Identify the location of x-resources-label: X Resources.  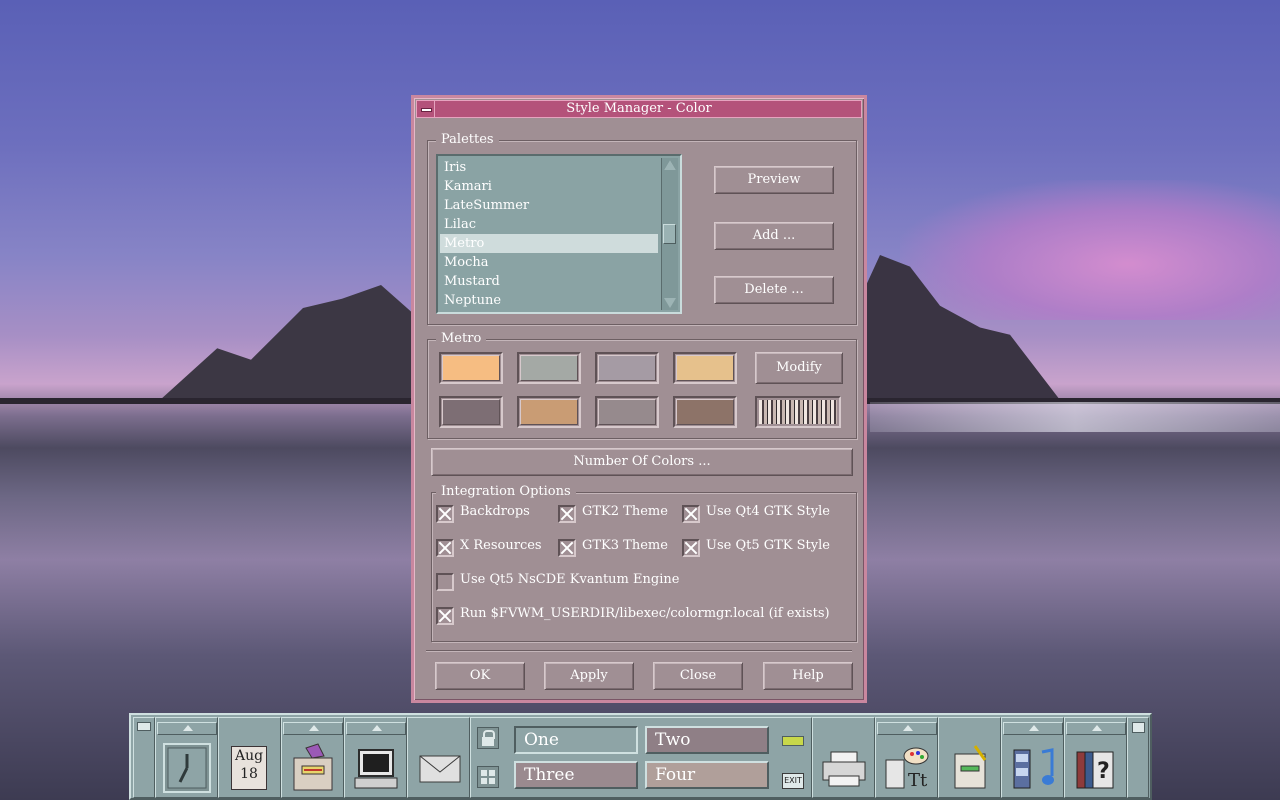
(501, 545).